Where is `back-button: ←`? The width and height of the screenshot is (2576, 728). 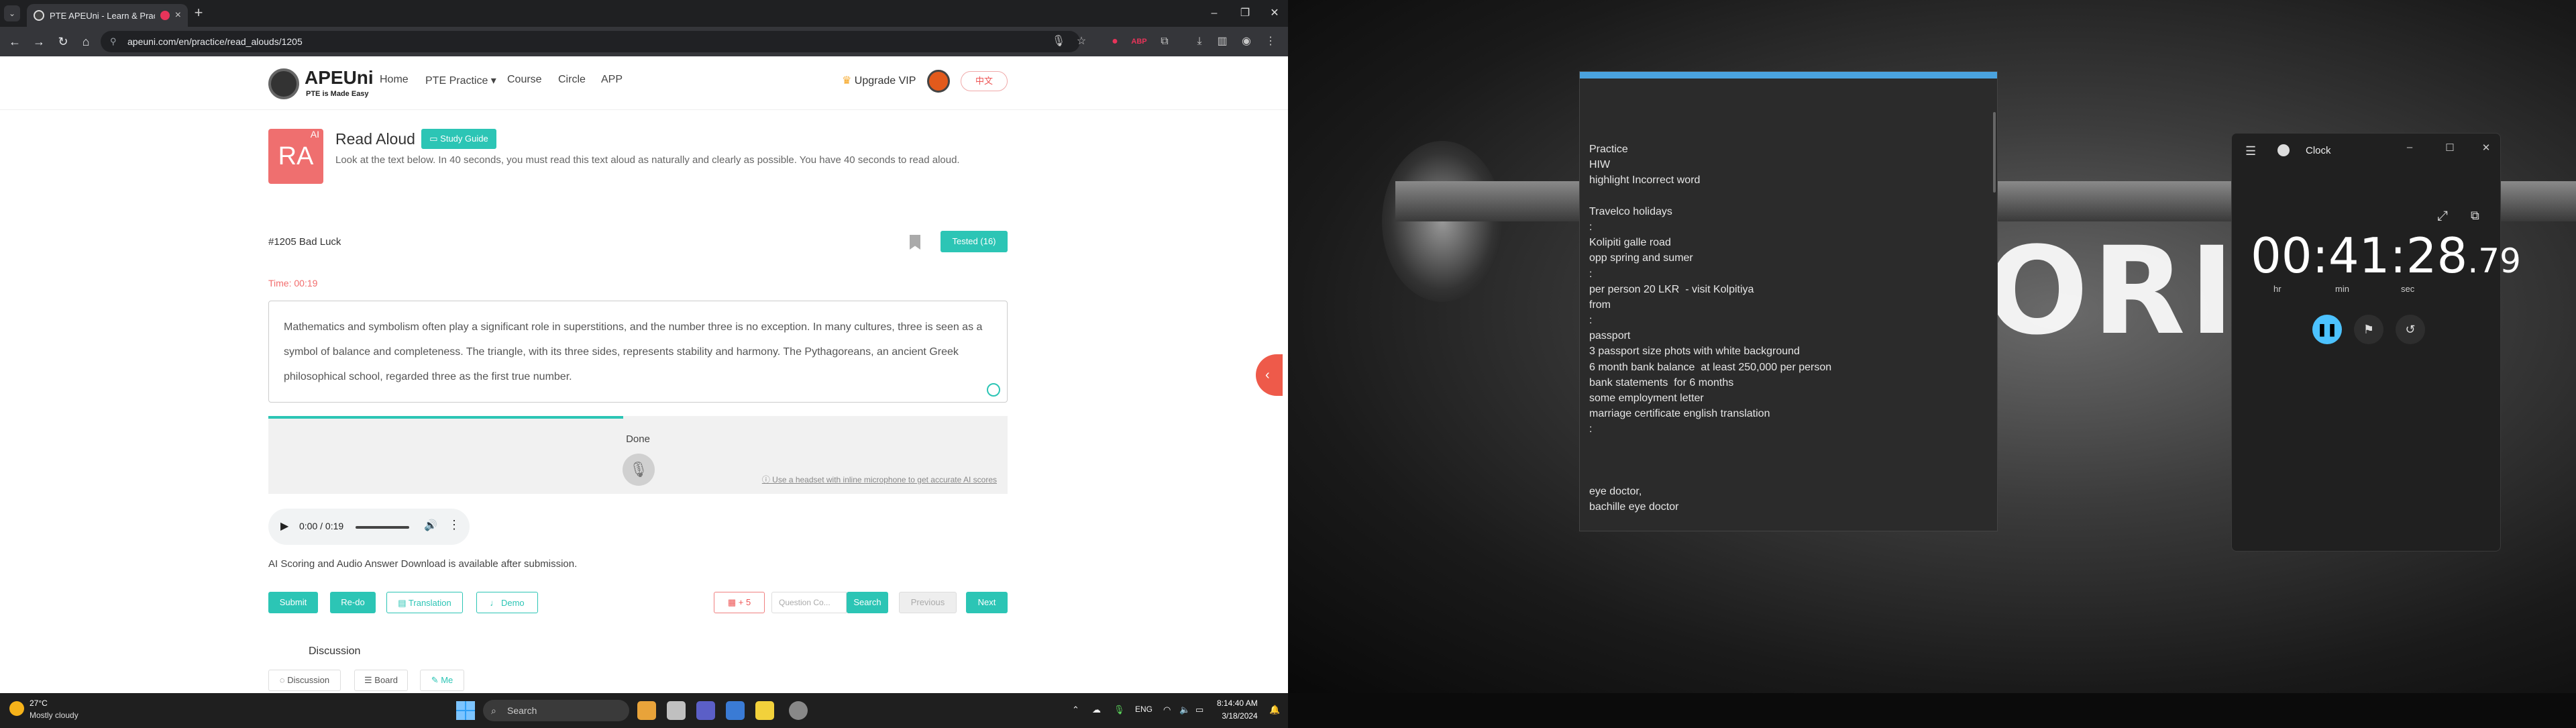
back-button: ← is located at coordinates (15, 42).